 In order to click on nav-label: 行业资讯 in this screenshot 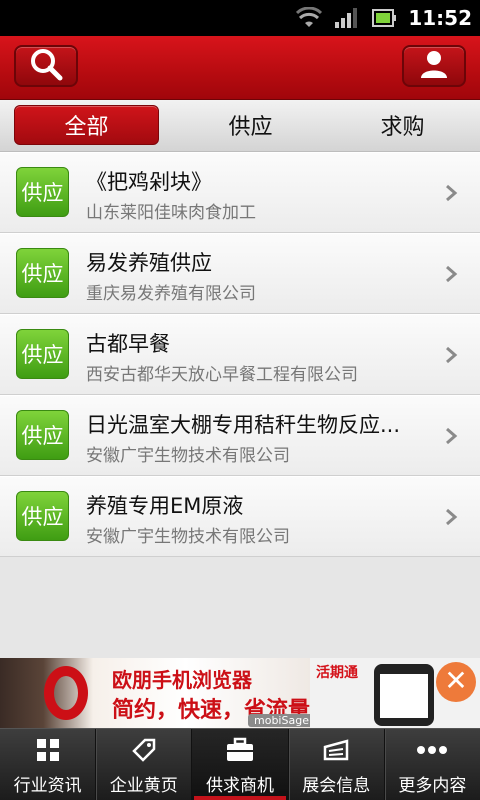, I will do `click(47, 786)`.